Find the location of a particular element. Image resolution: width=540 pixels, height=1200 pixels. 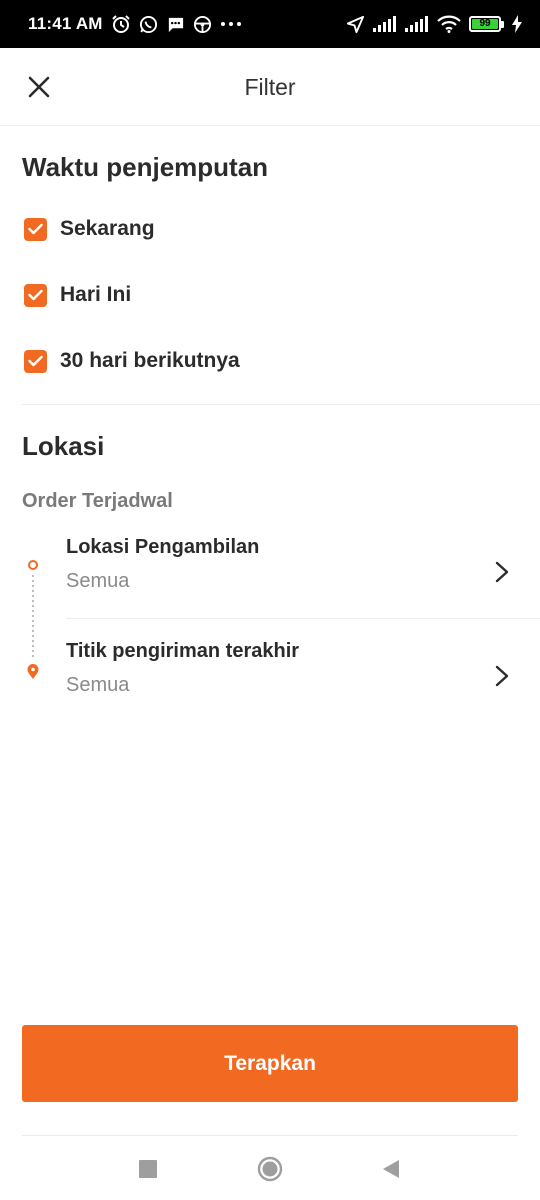

last-dropoff-title: Titik pengiriman terakhir is located at coordinates (183, 651).